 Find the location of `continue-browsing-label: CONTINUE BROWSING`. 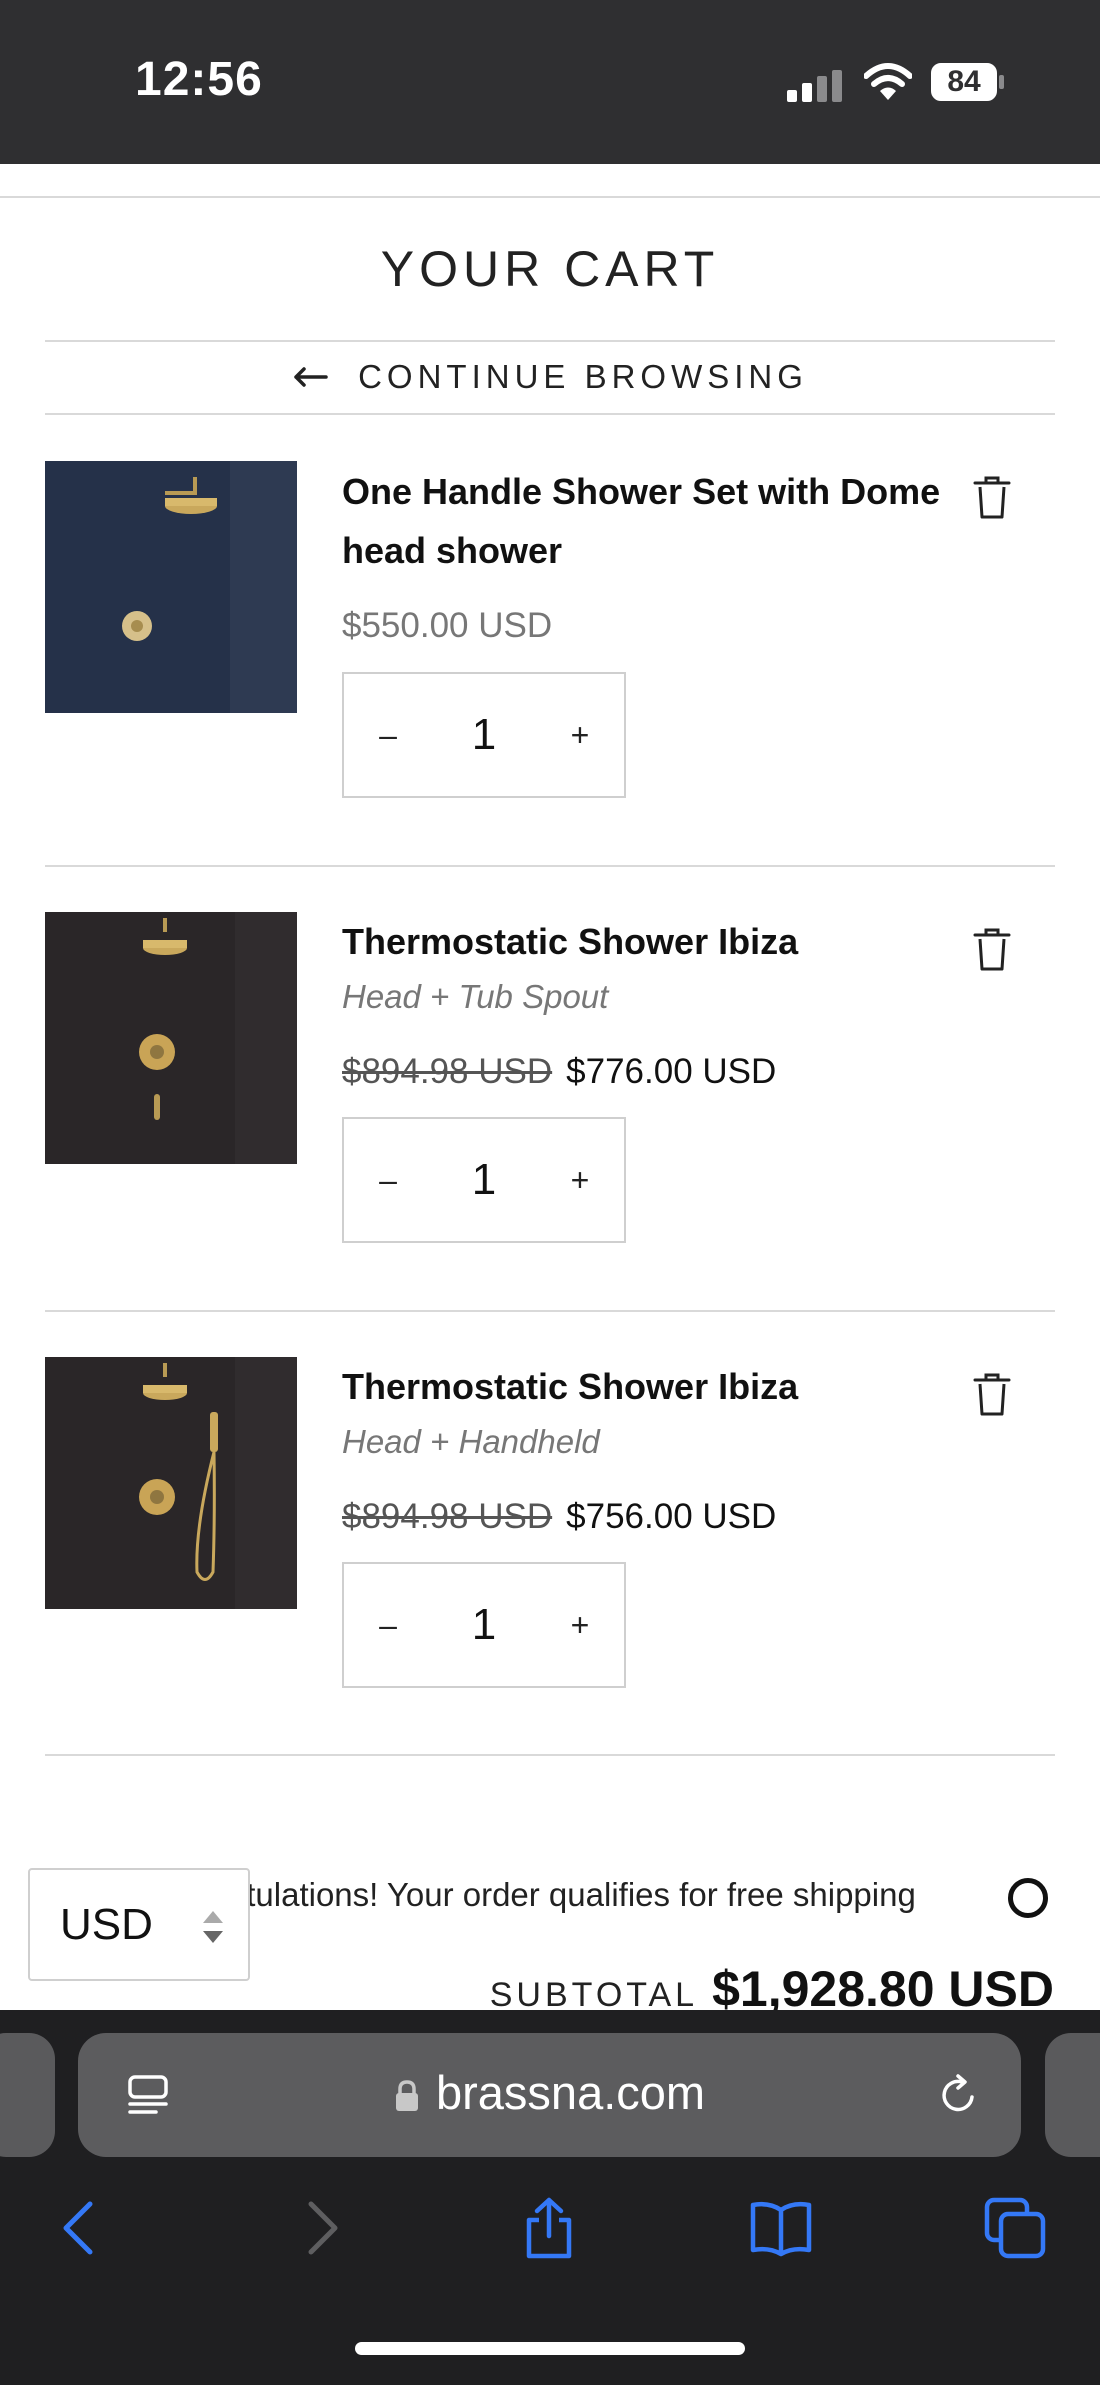

continue-browsing-label: CONTINUE BROWSING is located at coordinates (583, 376).